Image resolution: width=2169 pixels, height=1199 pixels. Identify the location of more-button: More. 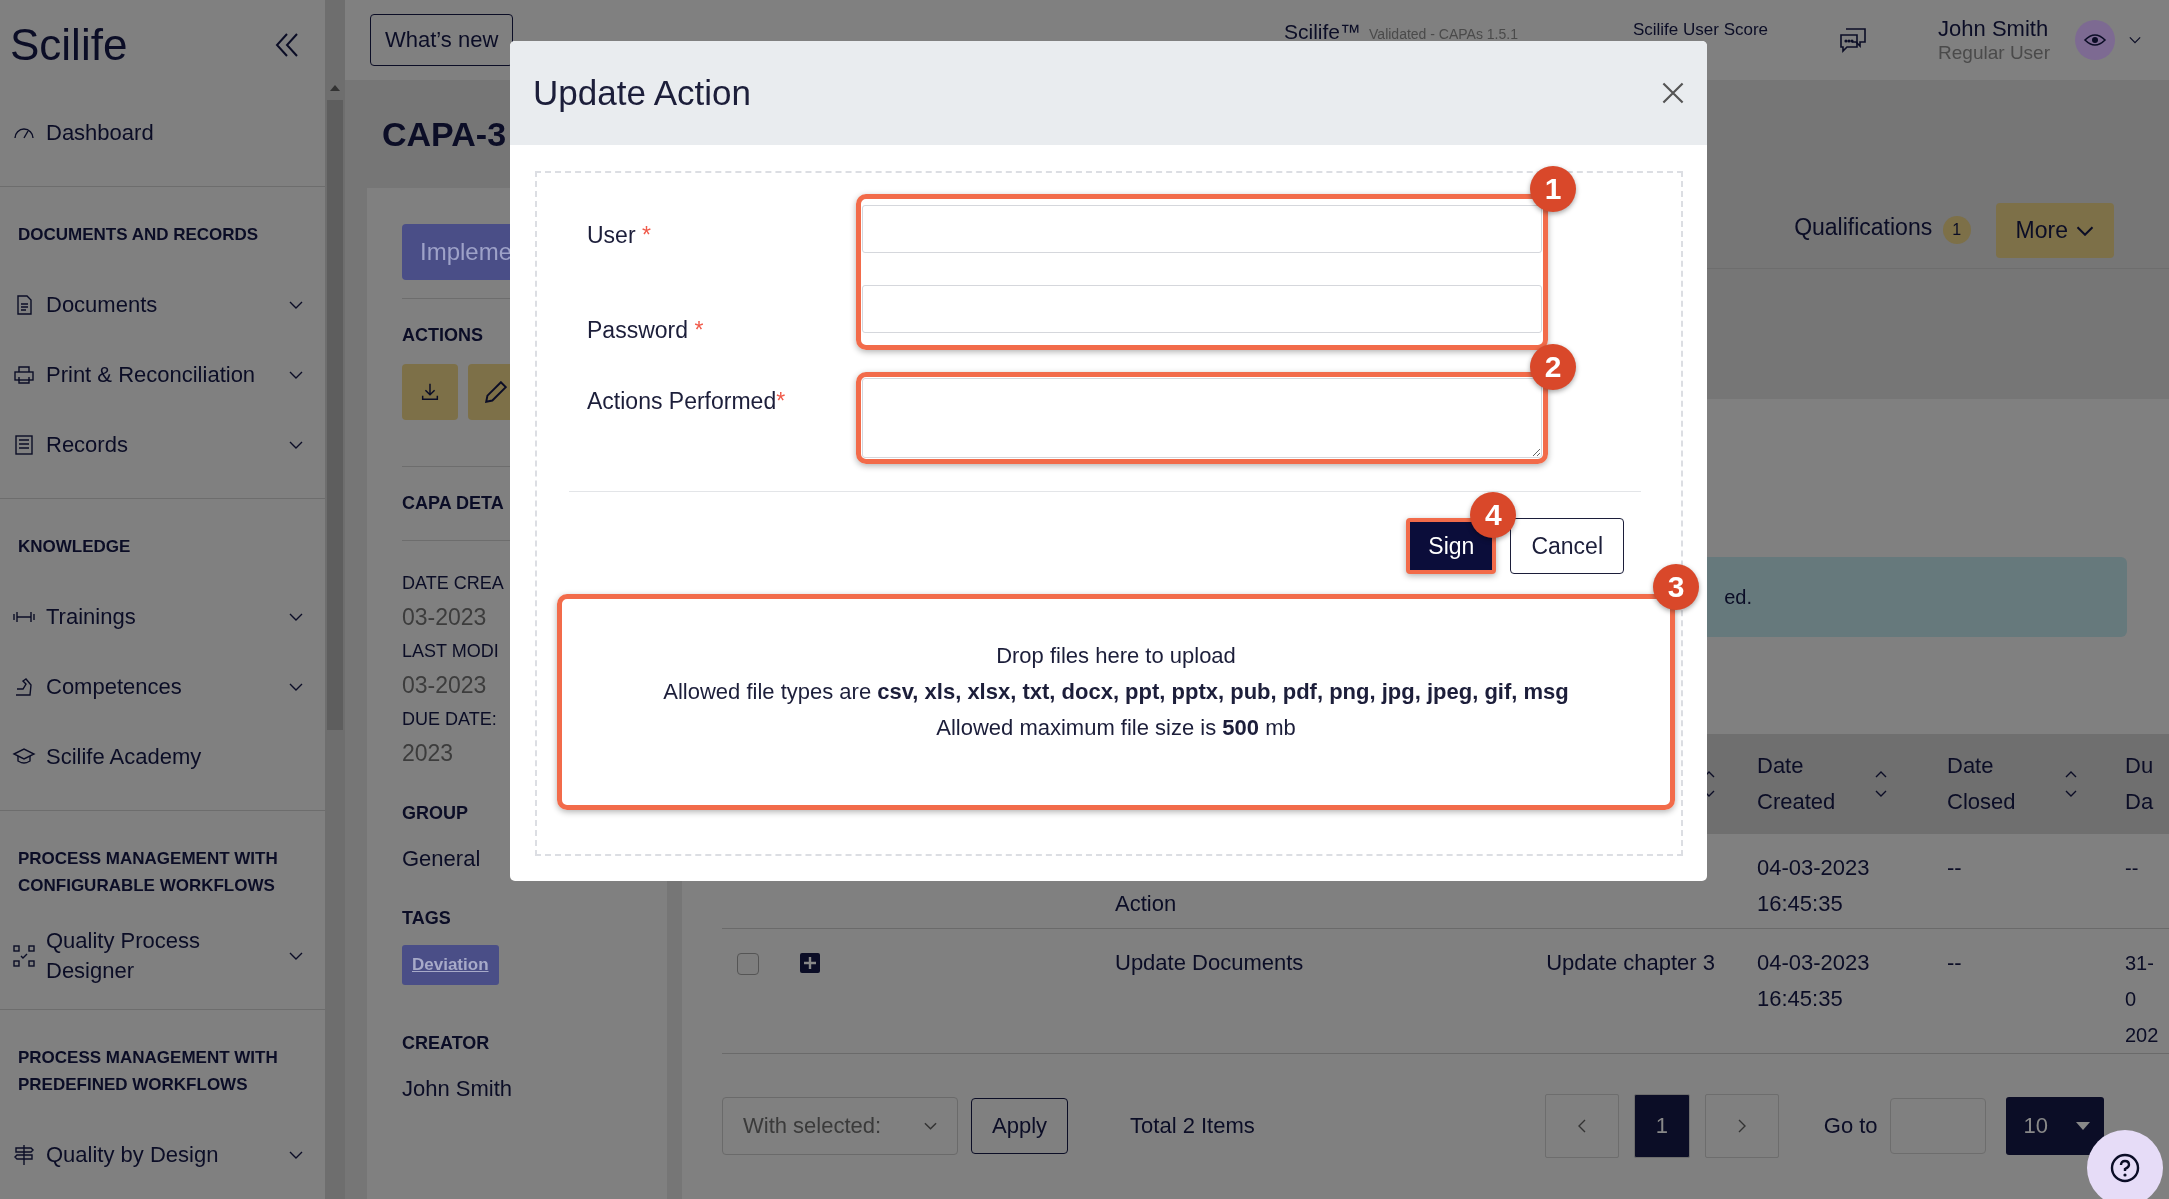
(2054, 230).